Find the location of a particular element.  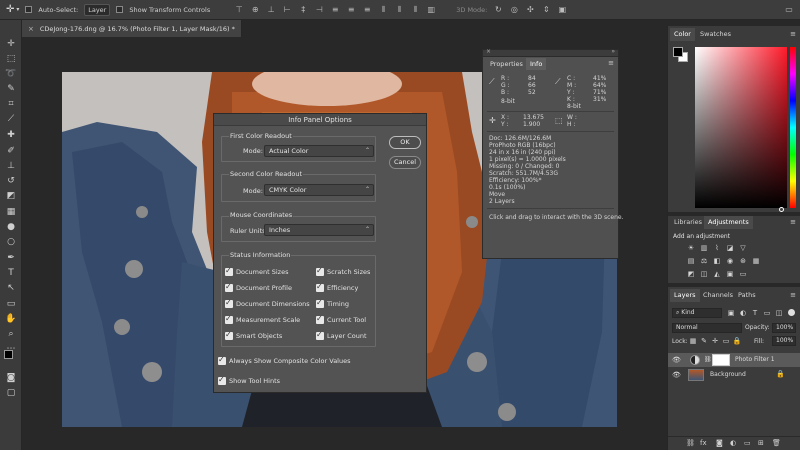

cancel-button: Cancel is located at coordinates (405, 162).